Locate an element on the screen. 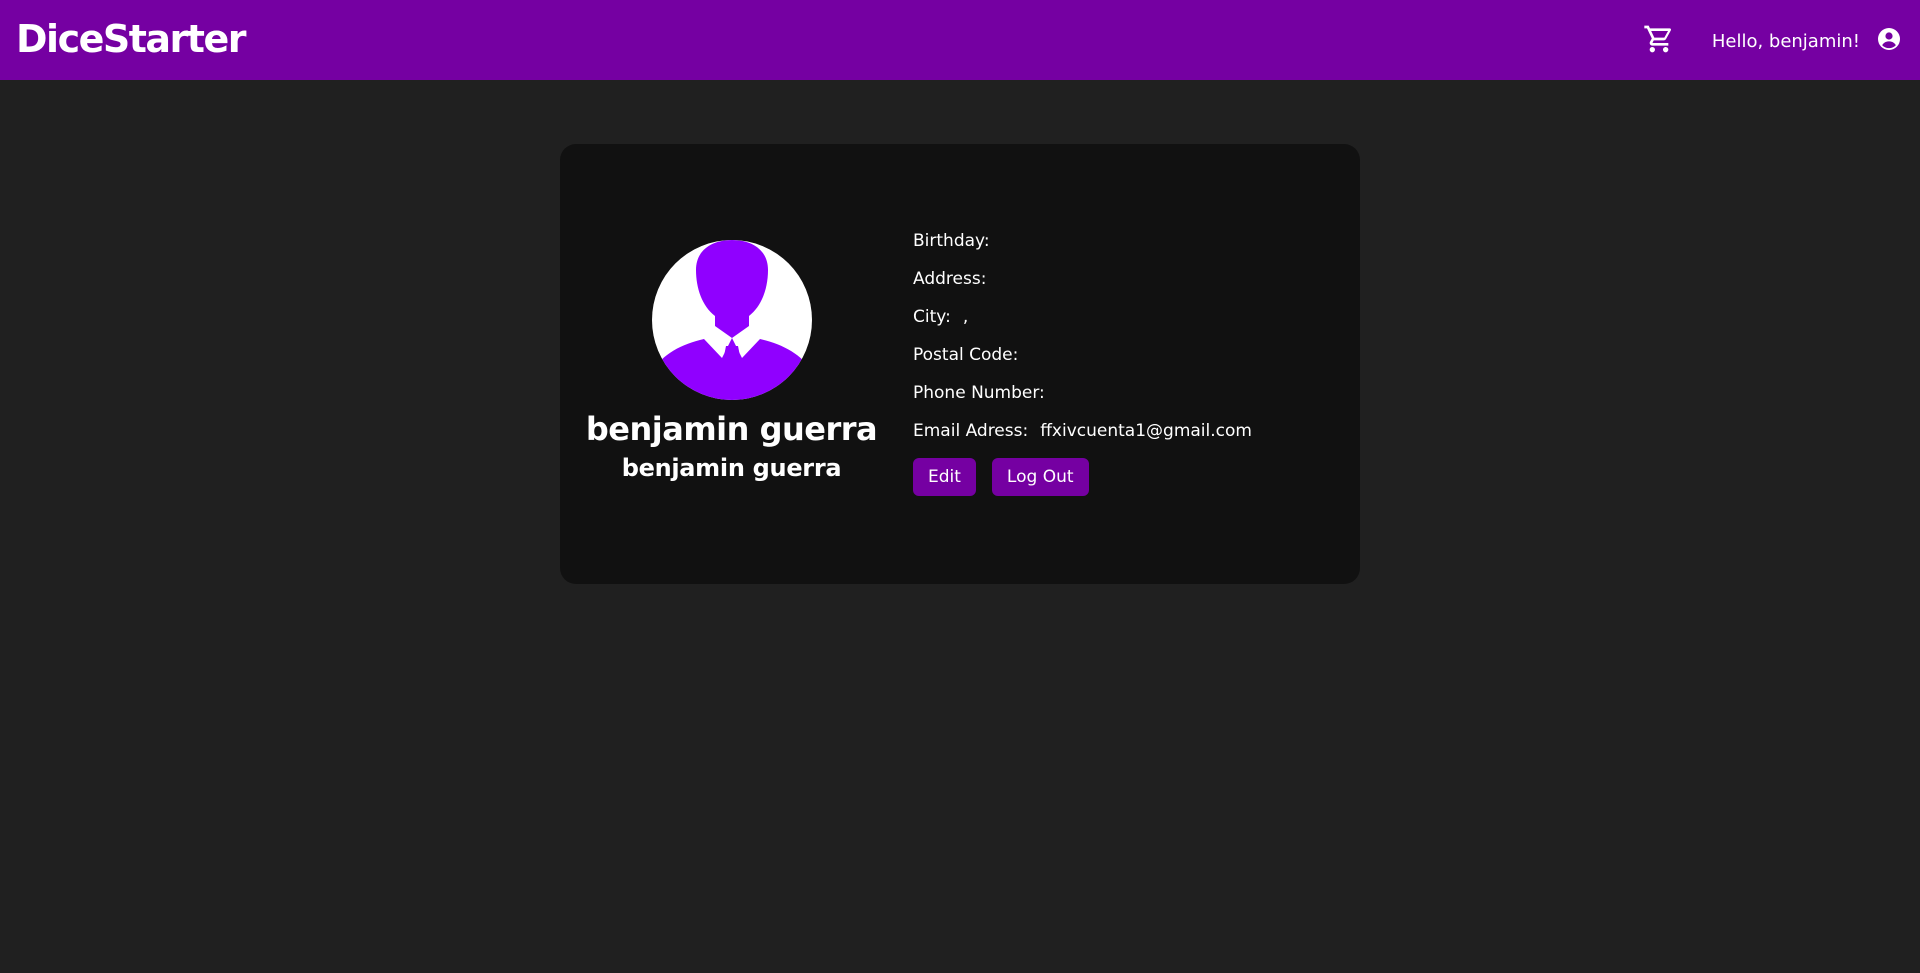 The height and width of the screenshot is (973, 1920). email-row: Email Adress: ffxivcuenta1@gmail.com is located at coordinates (1123, 431).